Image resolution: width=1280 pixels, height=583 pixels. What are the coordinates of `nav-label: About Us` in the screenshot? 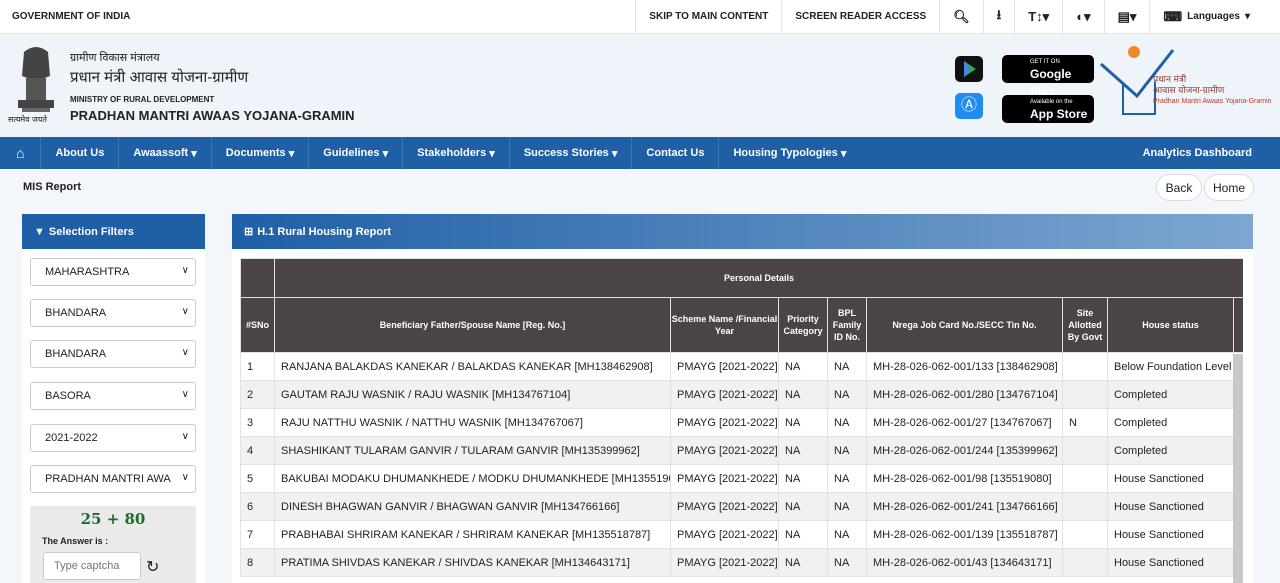 It's located at (80, 153).